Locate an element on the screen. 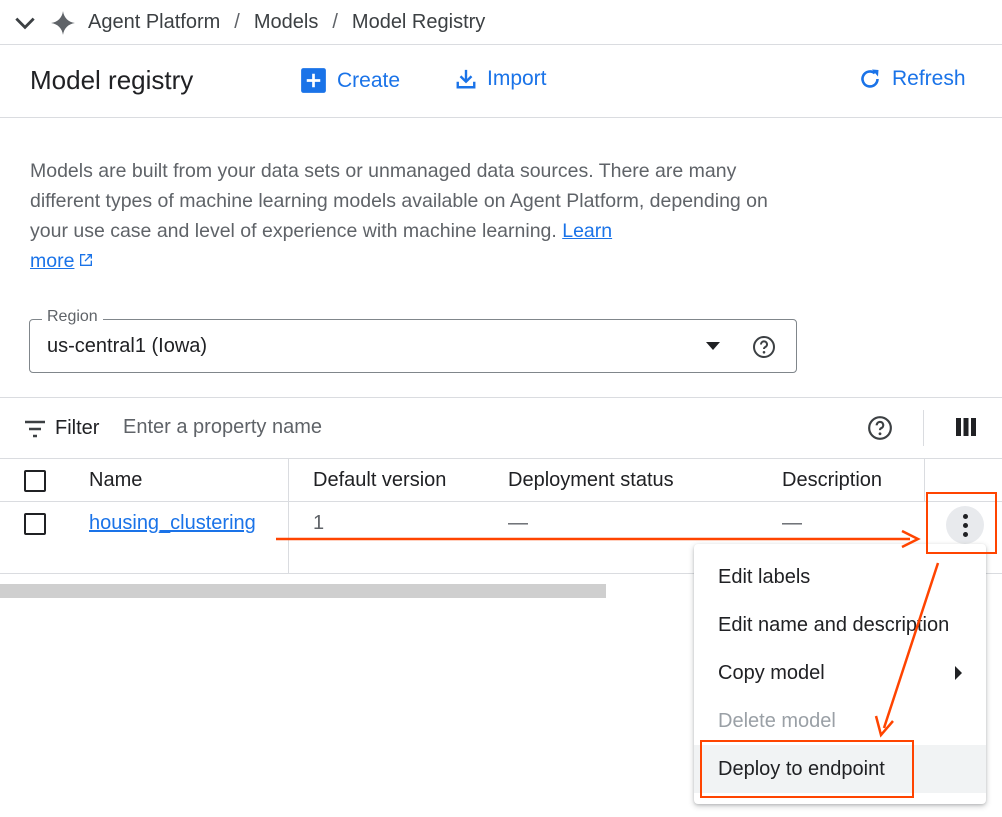  default-version-cell: 1 is located at coordinates (319, 523).